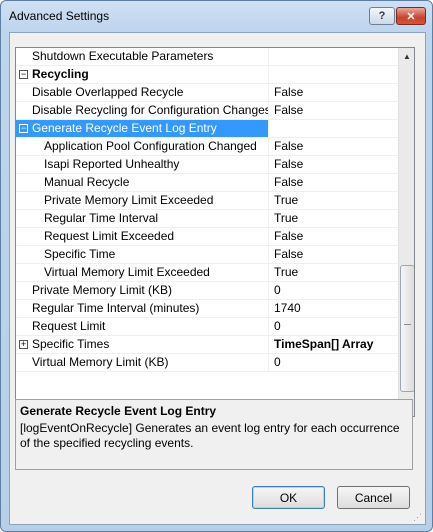  I want to click on scroll-up-arrow-icon: ▲, so click(406, 56).